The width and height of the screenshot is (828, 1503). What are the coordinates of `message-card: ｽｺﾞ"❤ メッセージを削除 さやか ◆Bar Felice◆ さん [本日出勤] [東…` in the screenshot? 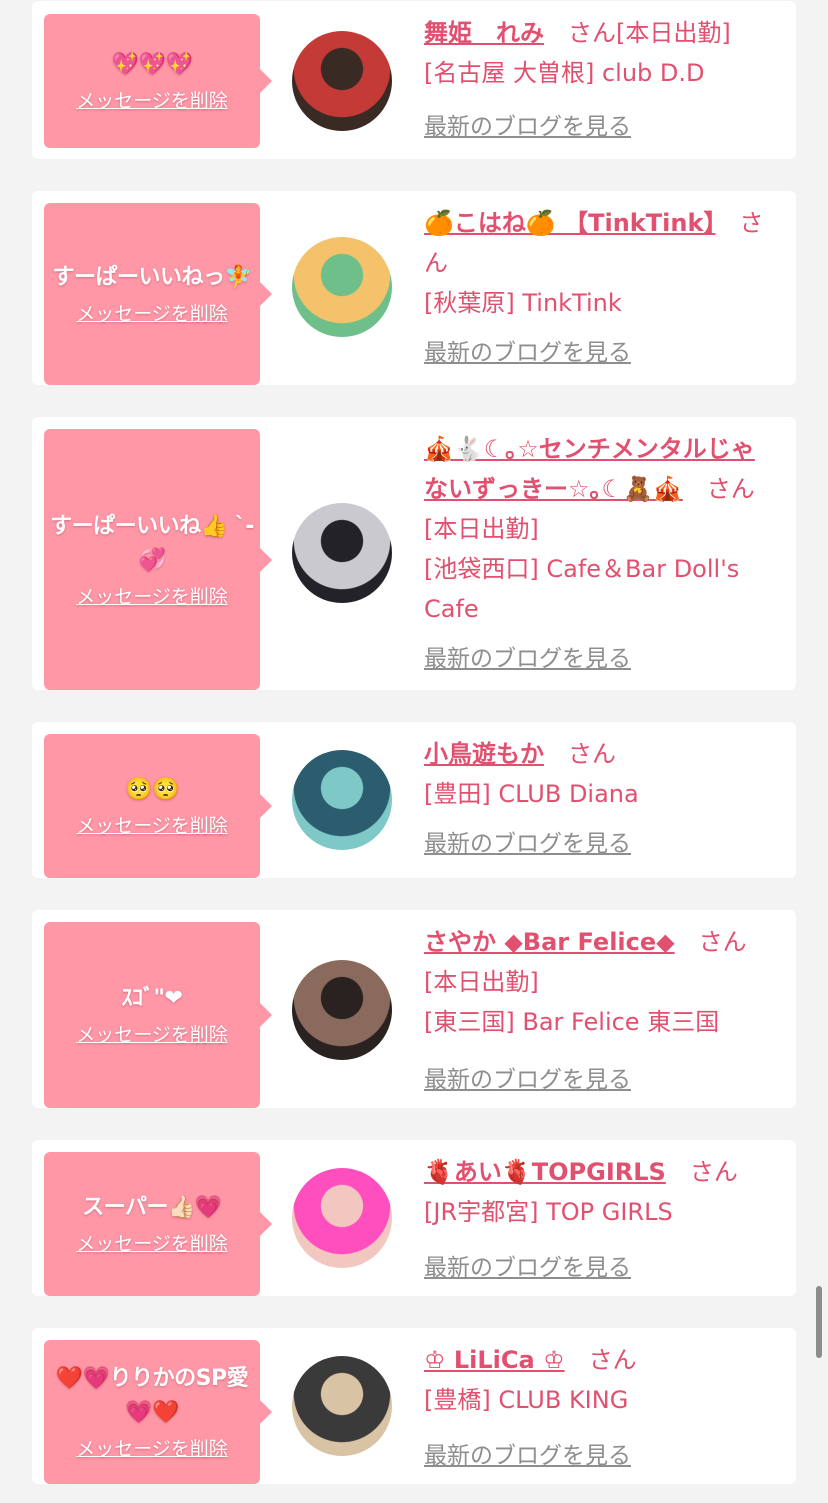 It's located at (414, 1009).